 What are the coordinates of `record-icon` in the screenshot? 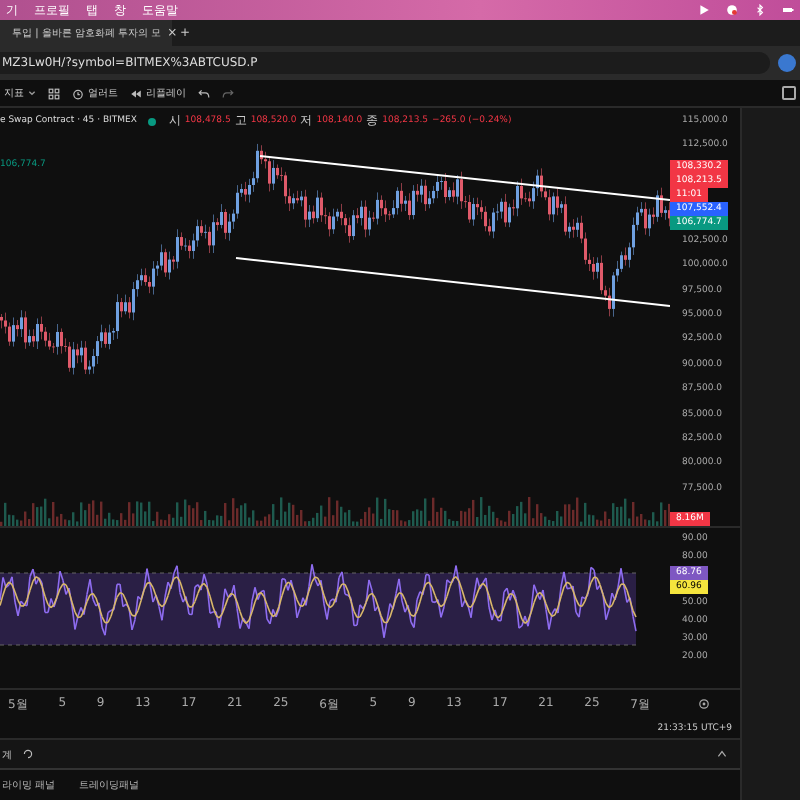 It's located at (732, 10).